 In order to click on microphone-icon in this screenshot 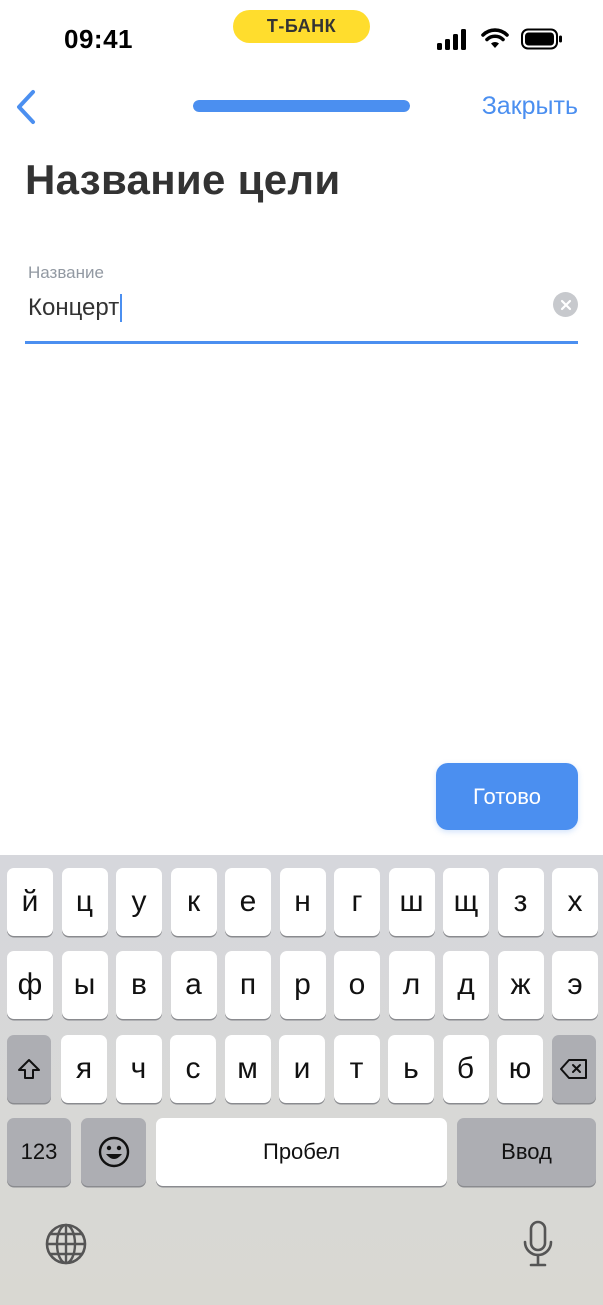, I will do `click(538, 1243)`.